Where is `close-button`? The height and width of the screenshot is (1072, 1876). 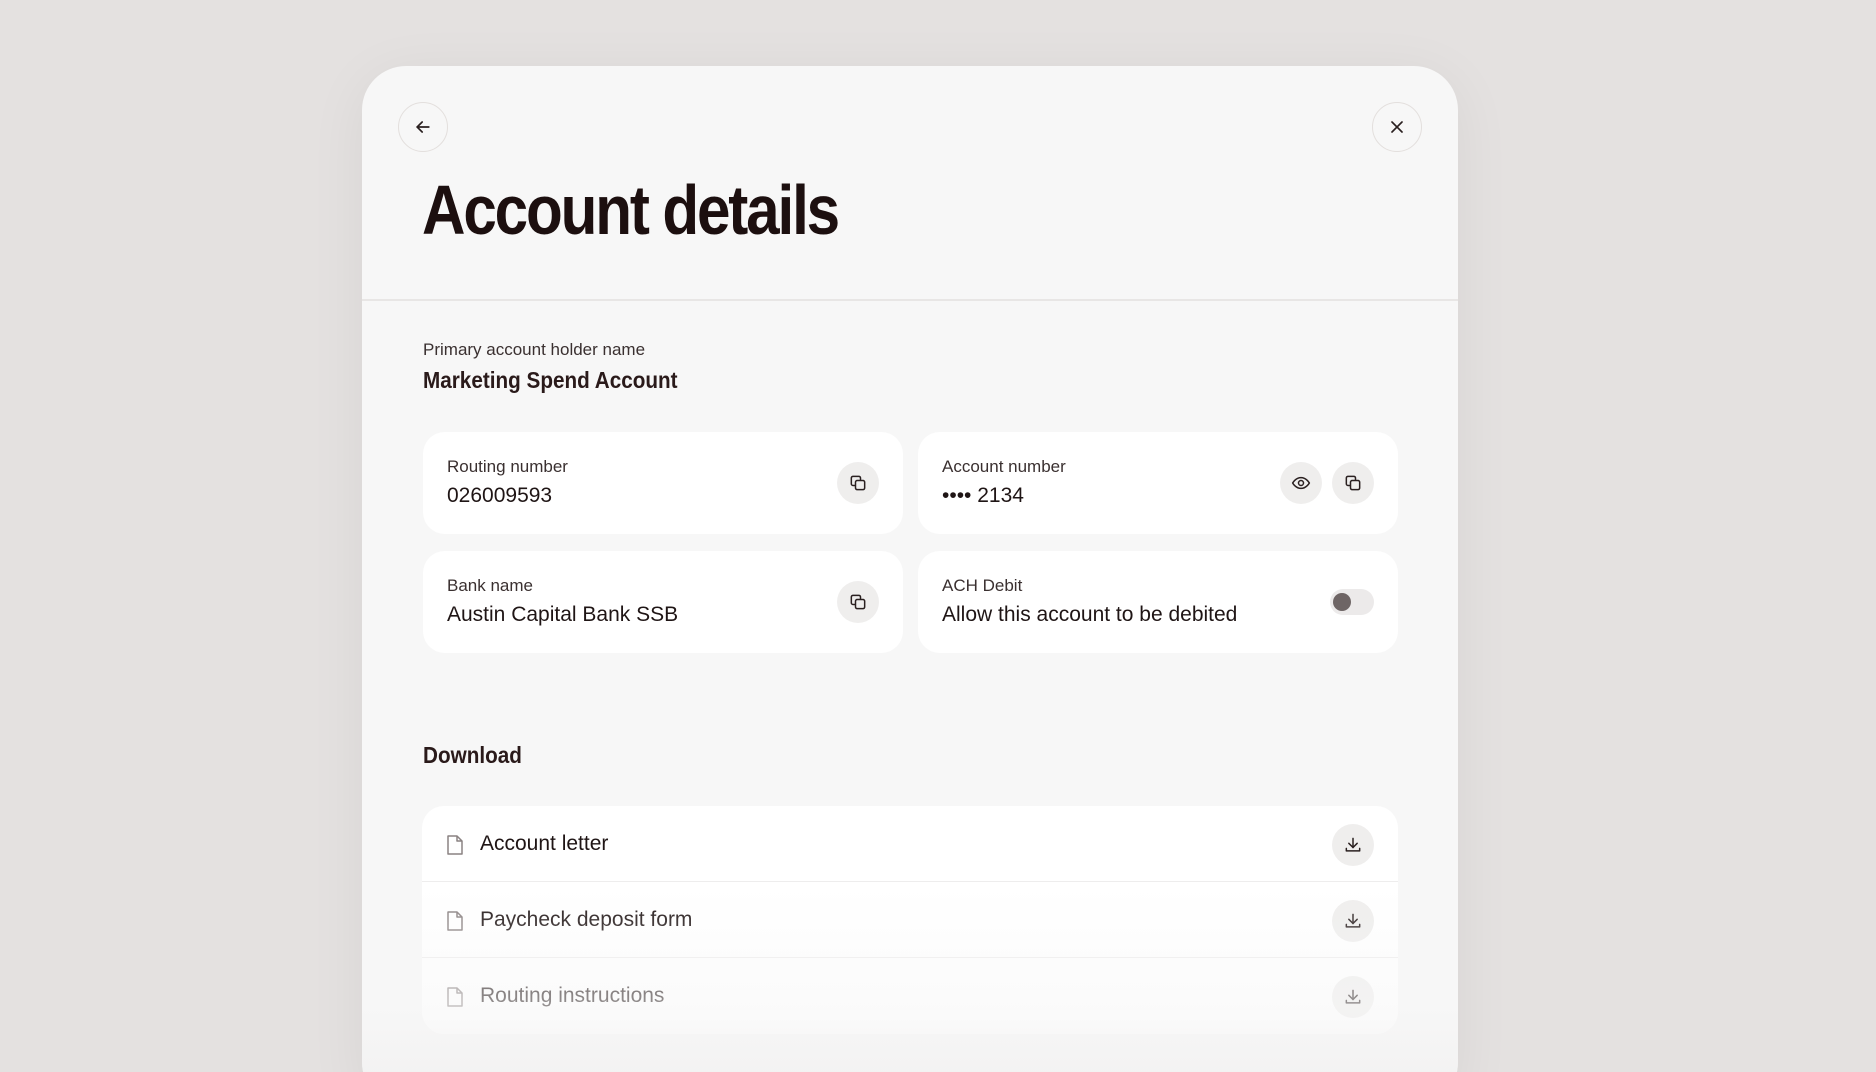 close-button is located at coordinates (1397, 127).